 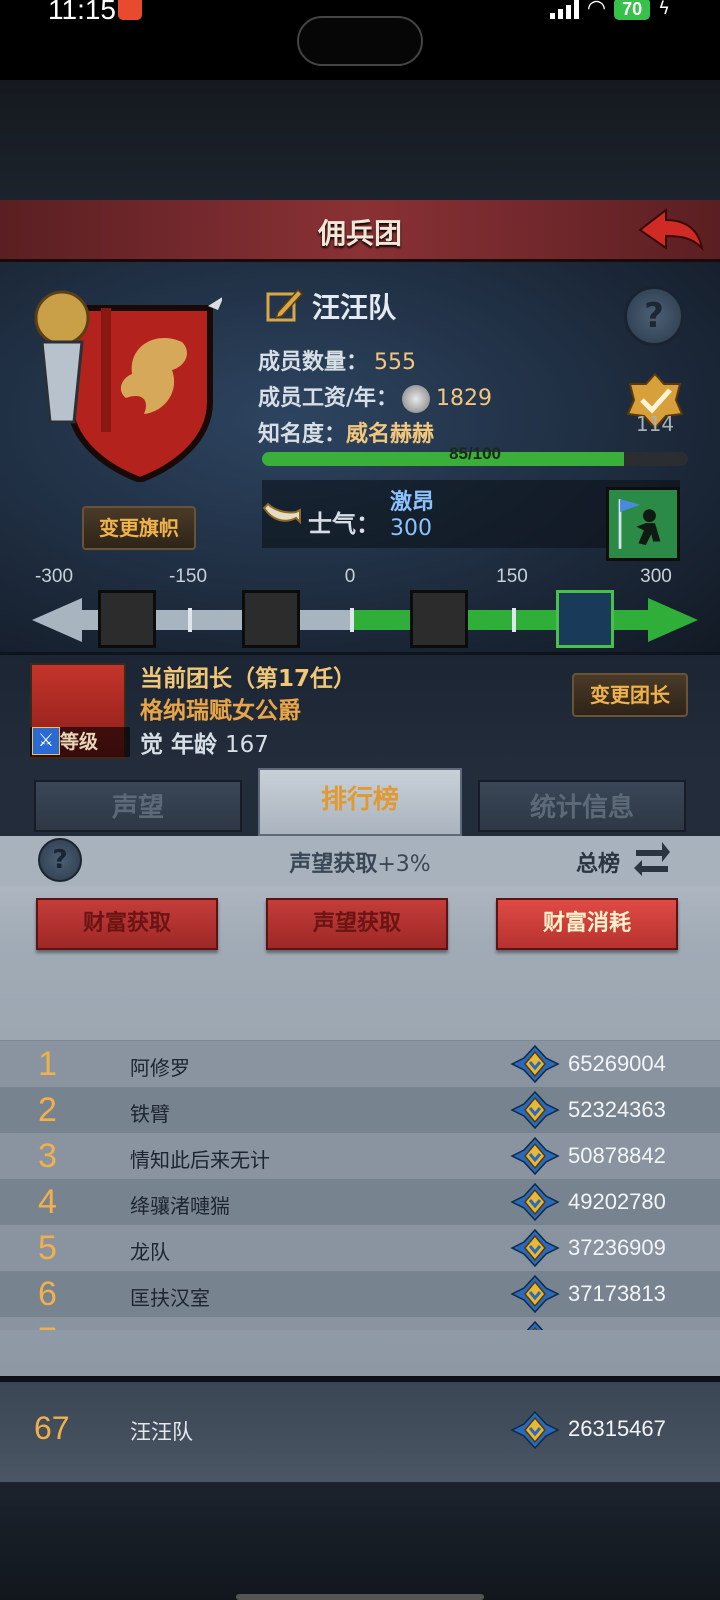 What do you see at coordinates (359, 233) in the screenshot?
I see `page-title: 佣兵团` at bounding box center [359, 233].